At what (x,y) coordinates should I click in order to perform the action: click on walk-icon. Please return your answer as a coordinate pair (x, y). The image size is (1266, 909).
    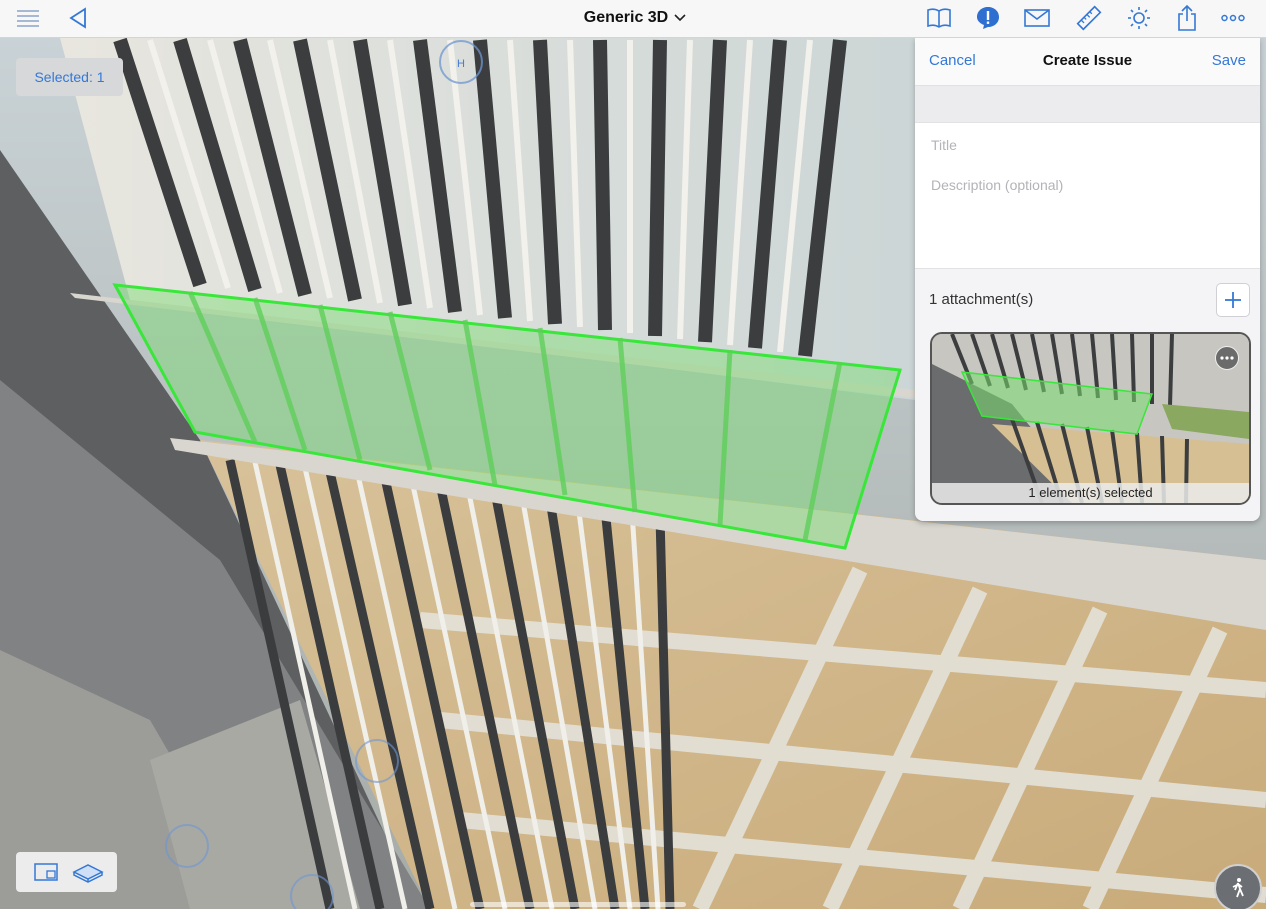
    Looking at the image, I should click on (1238, 888).